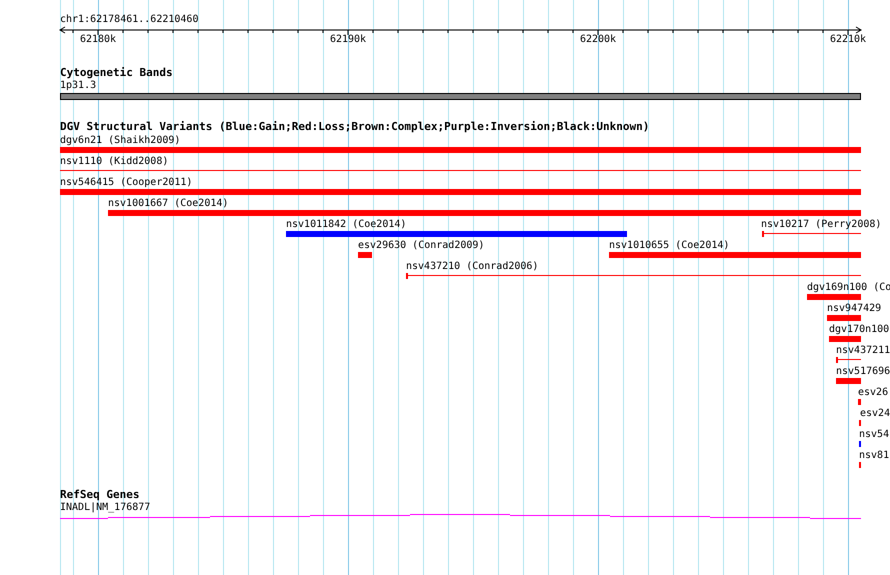 The image size is (890, 575). What do you see at coordinates (100, 495) in the screenshot?
I see `track-title: RefSeq Genes` at bounding box center [100, 495].